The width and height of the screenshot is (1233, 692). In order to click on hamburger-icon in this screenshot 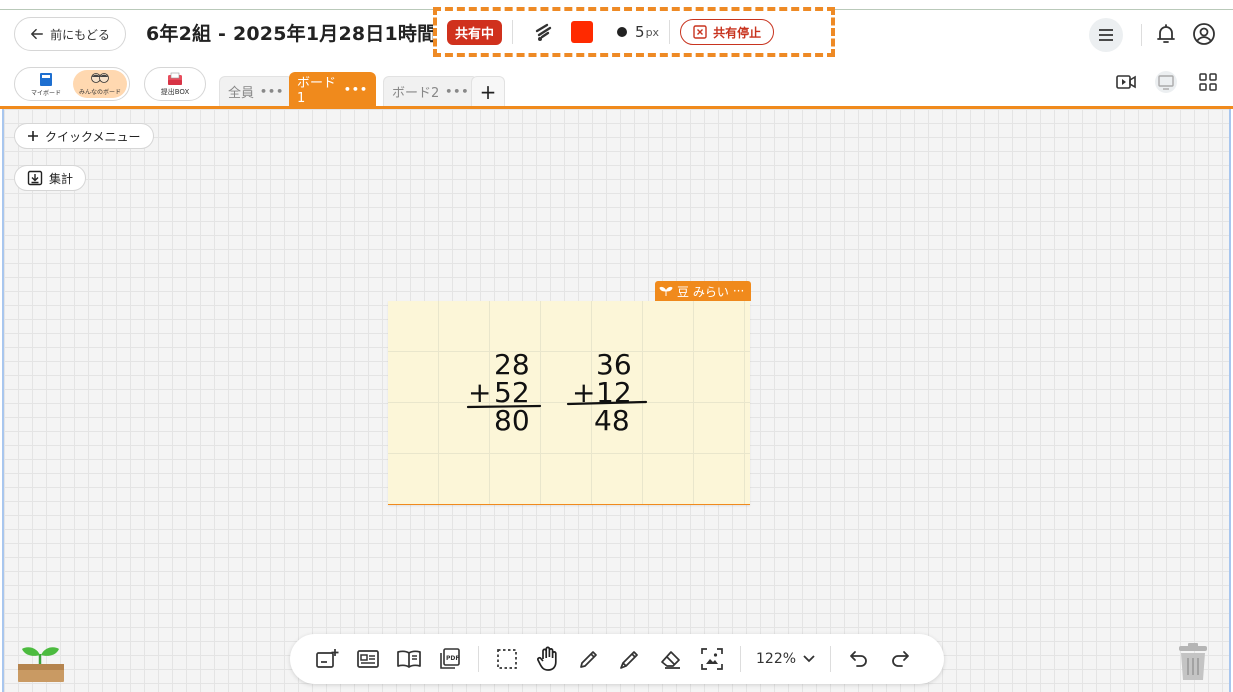, I will do `click(1106, 35)`.